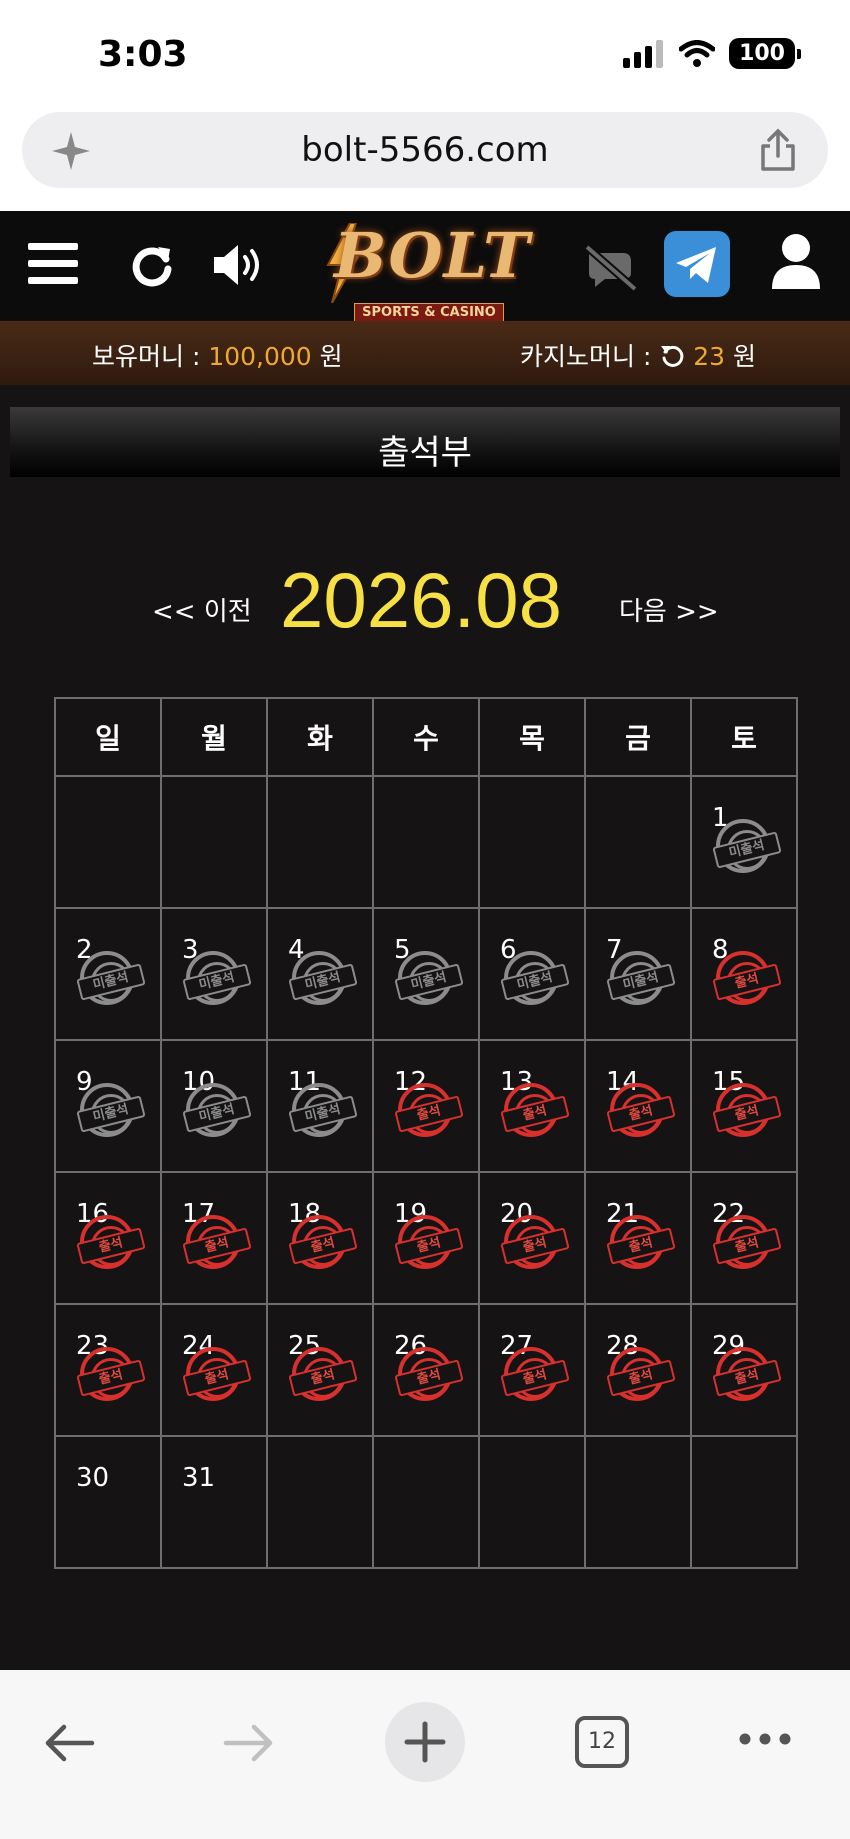 The height and width of the screenshot is (1839, 850). I want to click on calendar-day-cell: 1 미출석, so click(744, 842).